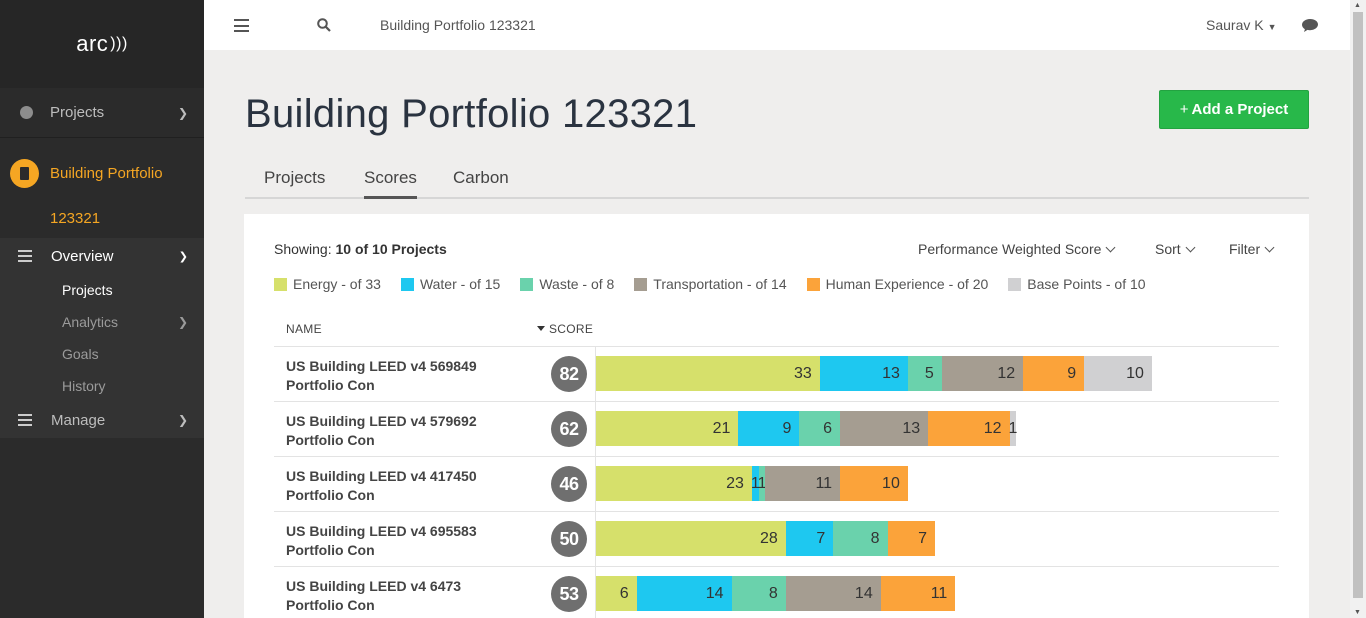 Image resolution: width=1366 pixels, height=618 pixels. I want to click on sidebar-subitem-history: History, so click(102, 386).